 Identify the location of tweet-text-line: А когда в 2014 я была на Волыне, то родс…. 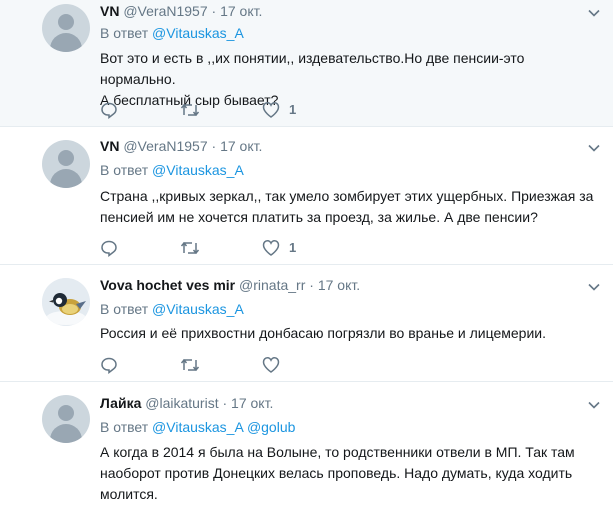
(337, 452).